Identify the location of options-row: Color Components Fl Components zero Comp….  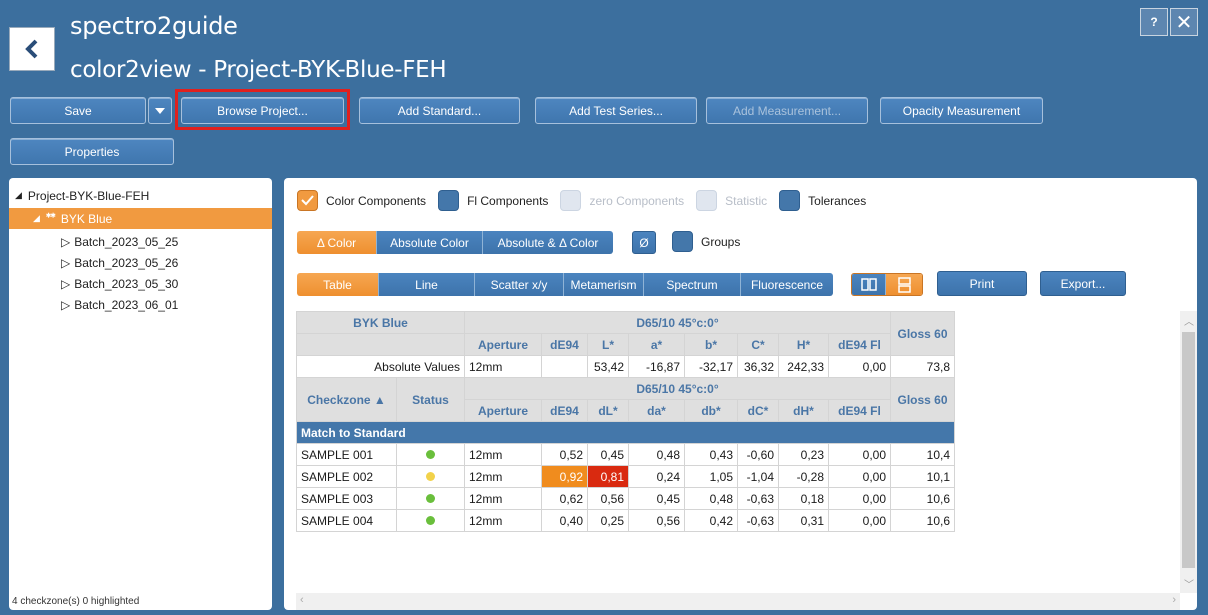
(587, 200).